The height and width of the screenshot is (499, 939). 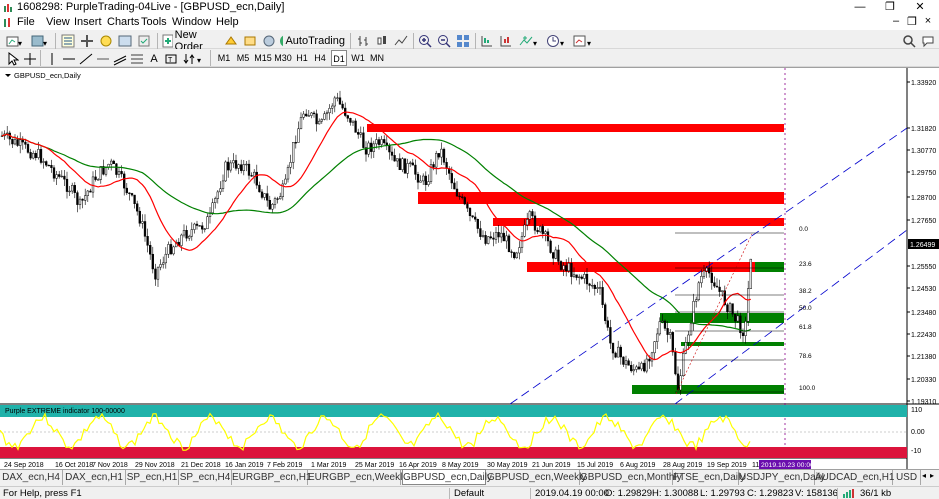 What do you see at coordinates (469, 58) in the screenshot?
I see `drawing-toolbar: A T ▾ M1 M5 M15 M30 H1 H4 D1 W1 MN` at bounding box center [469, 58].